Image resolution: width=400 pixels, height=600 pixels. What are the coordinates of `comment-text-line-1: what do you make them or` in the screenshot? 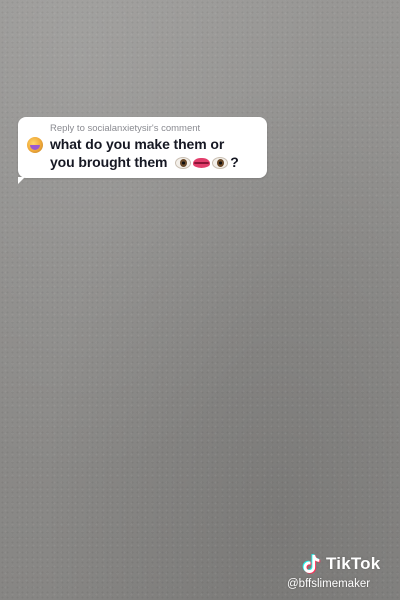 It's located at (137, 144).